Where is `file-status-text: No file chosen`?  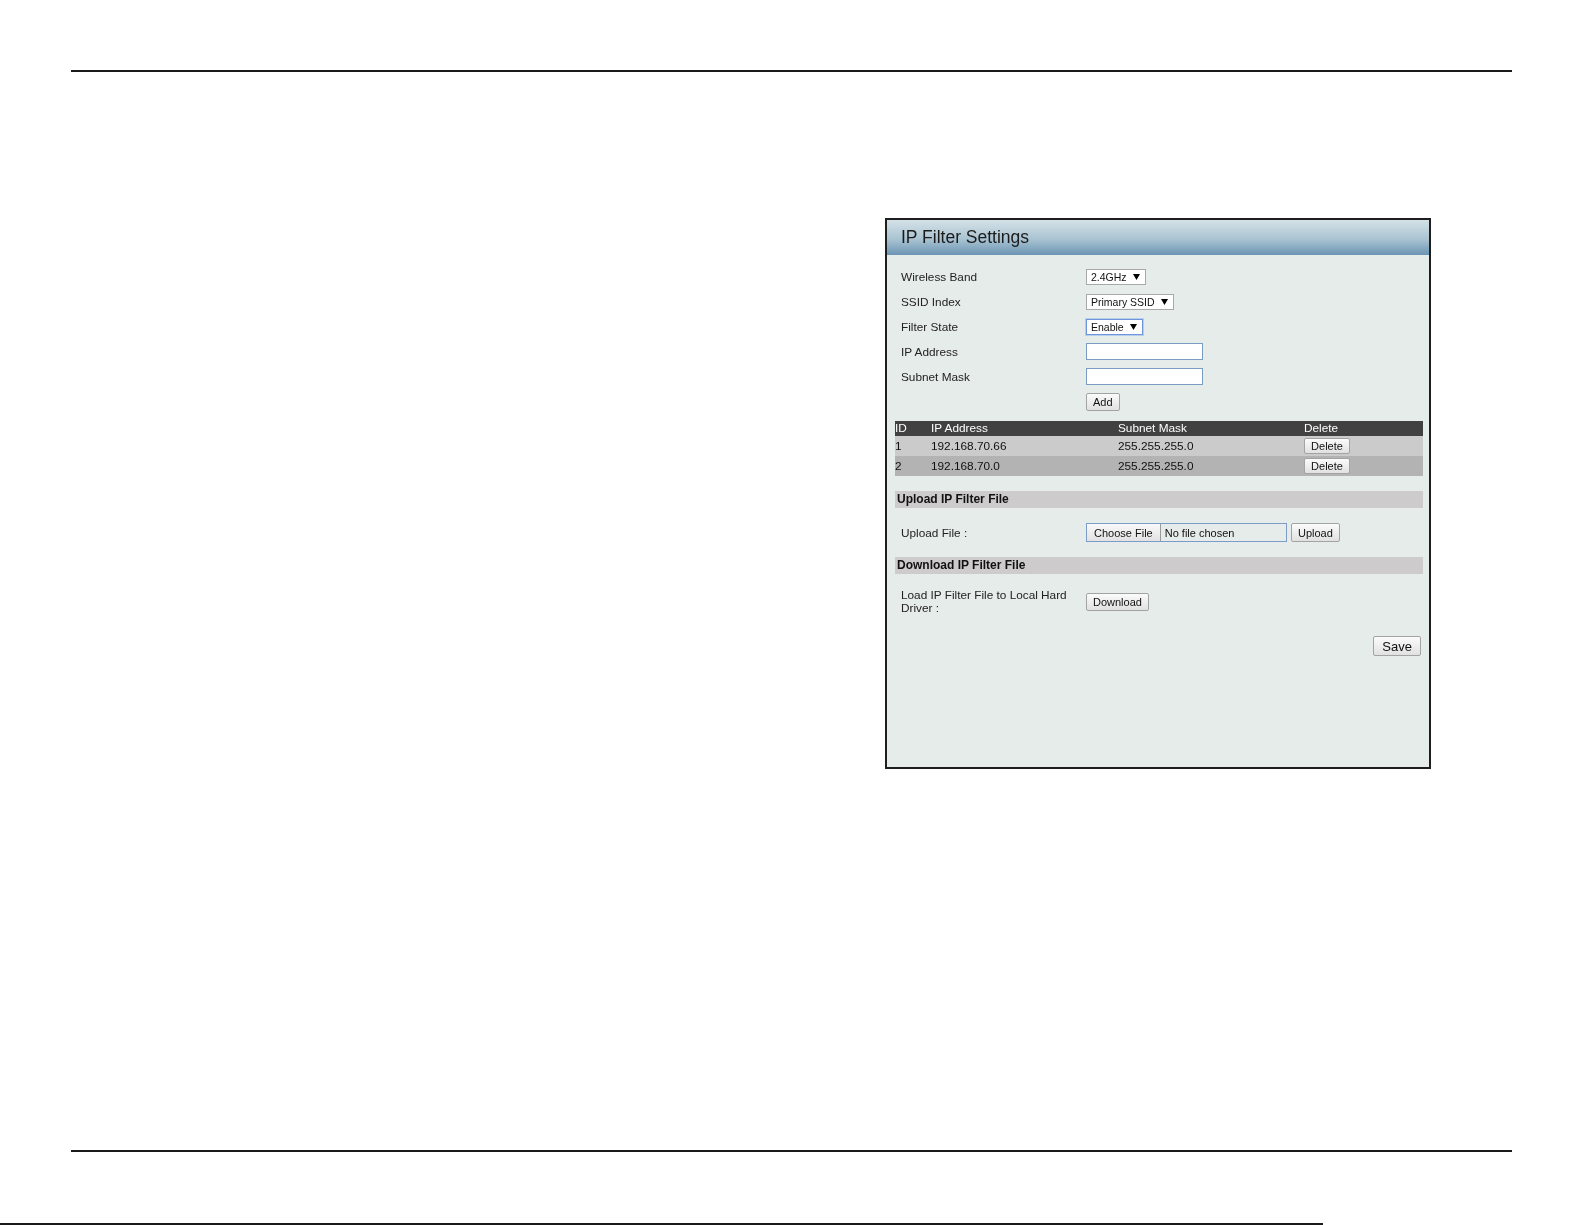 file-status-text: No file chosen is located at coordinates (1199, 533).